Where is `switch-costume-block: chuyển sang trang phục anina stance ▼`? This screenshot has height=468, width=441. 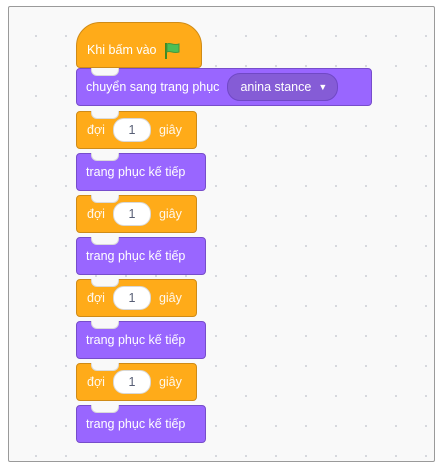
switch-costume-block: chuyển sang trang phục anina stance ▼ is located at coordinates (224, 87).